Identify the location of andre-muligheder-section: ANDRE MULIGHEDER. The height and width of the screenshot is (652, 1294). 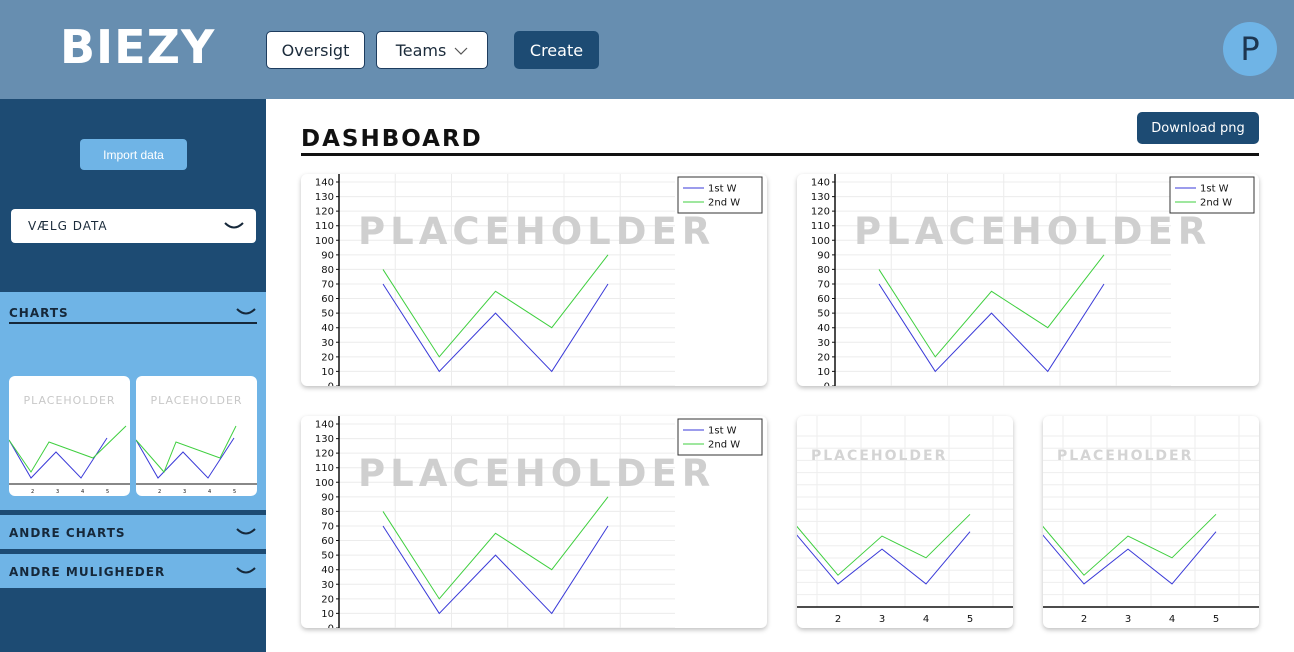
(133, 571).